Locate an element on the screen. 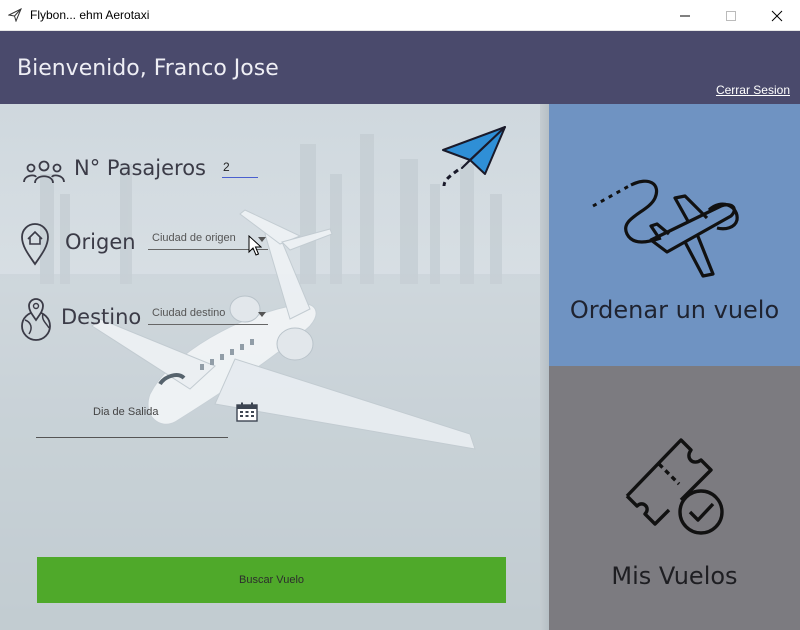  home-pin-icon is located at coordinates (35, 244).